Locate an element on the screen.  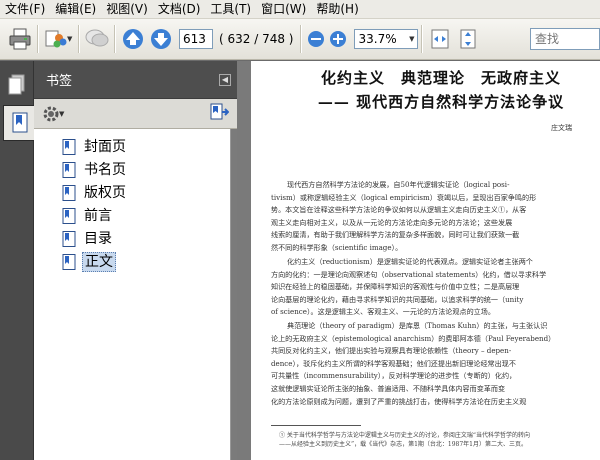
fit-page-icon is located at coordinates (468, 39).